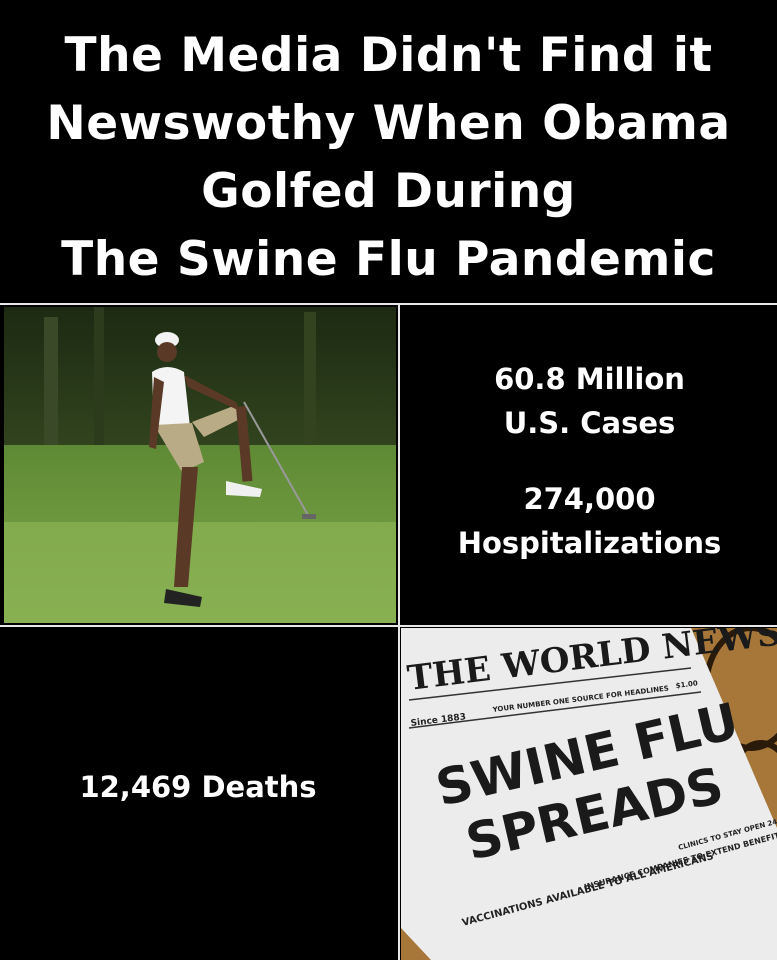 The height and width of the screenshot is (960, 777). What do you see at coordinates (388, 191) in the screenshot?
I see `headline-line-3: Golfed During` at bounding box center [388, 191].